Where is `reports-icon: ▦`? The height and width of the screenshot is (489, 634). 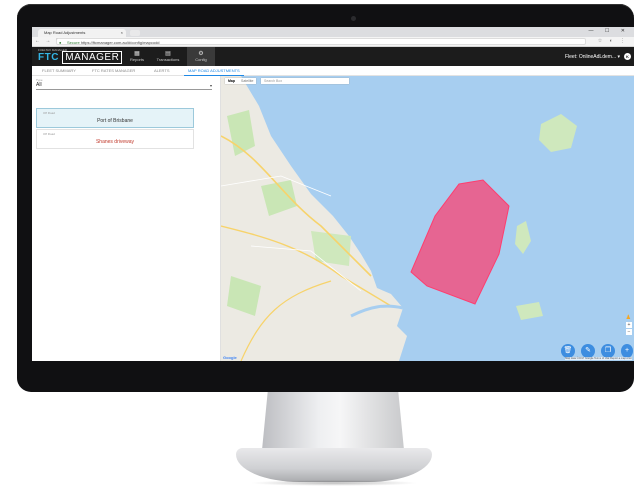
reports-icon: ▦ is located at coordinates (137, 54).